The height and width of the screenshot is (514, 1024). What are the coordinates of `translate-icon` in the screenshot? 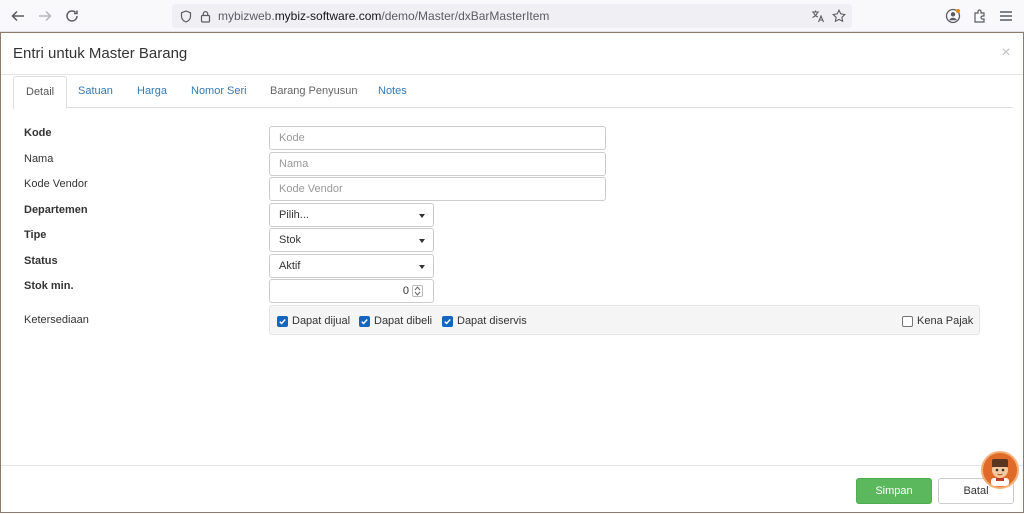 It's located at (818, 16).